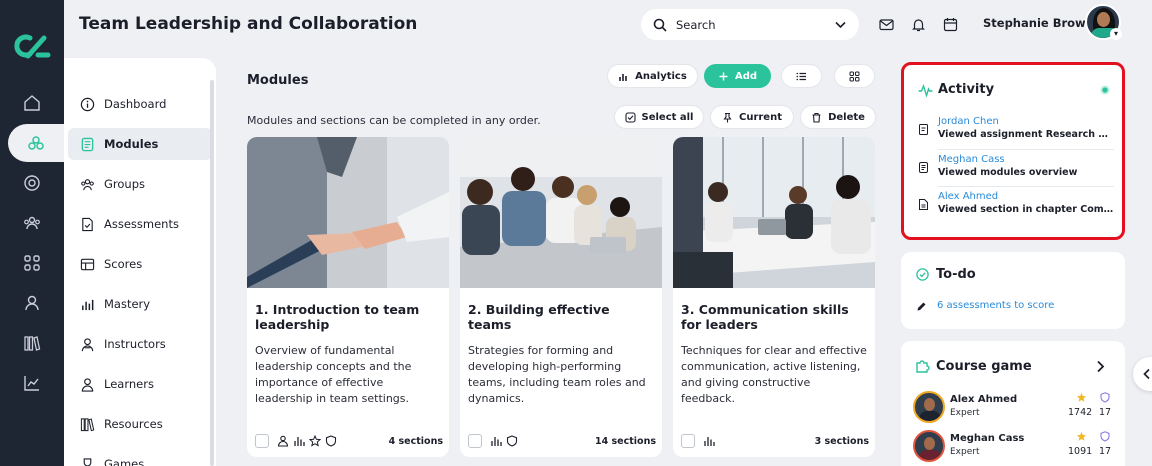 This screenshot has width=1152, height=466. What do you see at coordinates (248, 24) in the screenshot?
I see `page-title: Team Leadership and Collaboration` at bounding box center [248, 24].